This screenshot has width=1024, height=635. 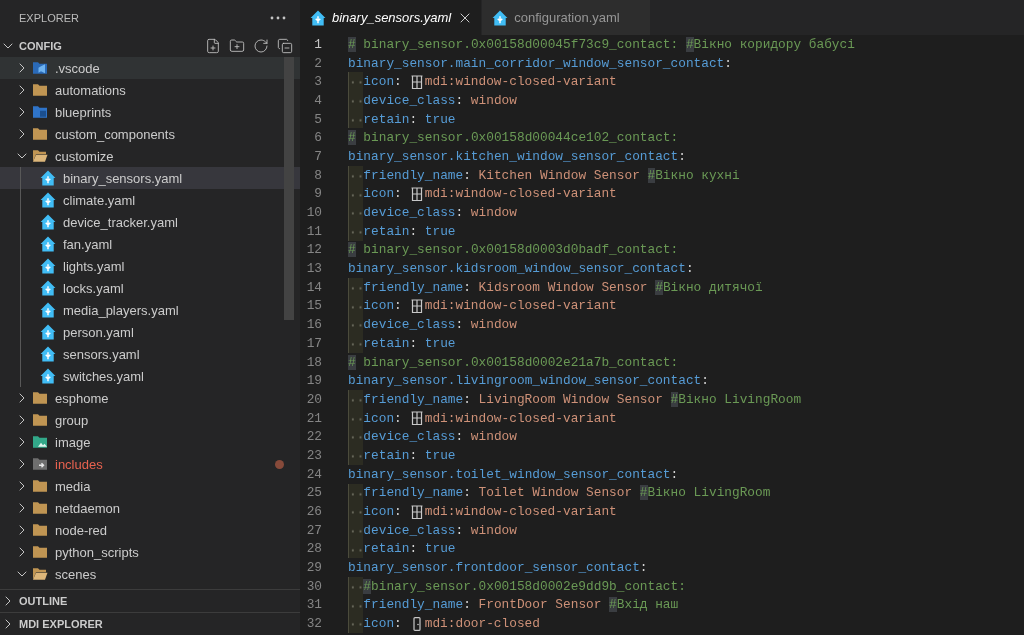 I want to click on section-header: CONFIG, so click(x=31, y=46).